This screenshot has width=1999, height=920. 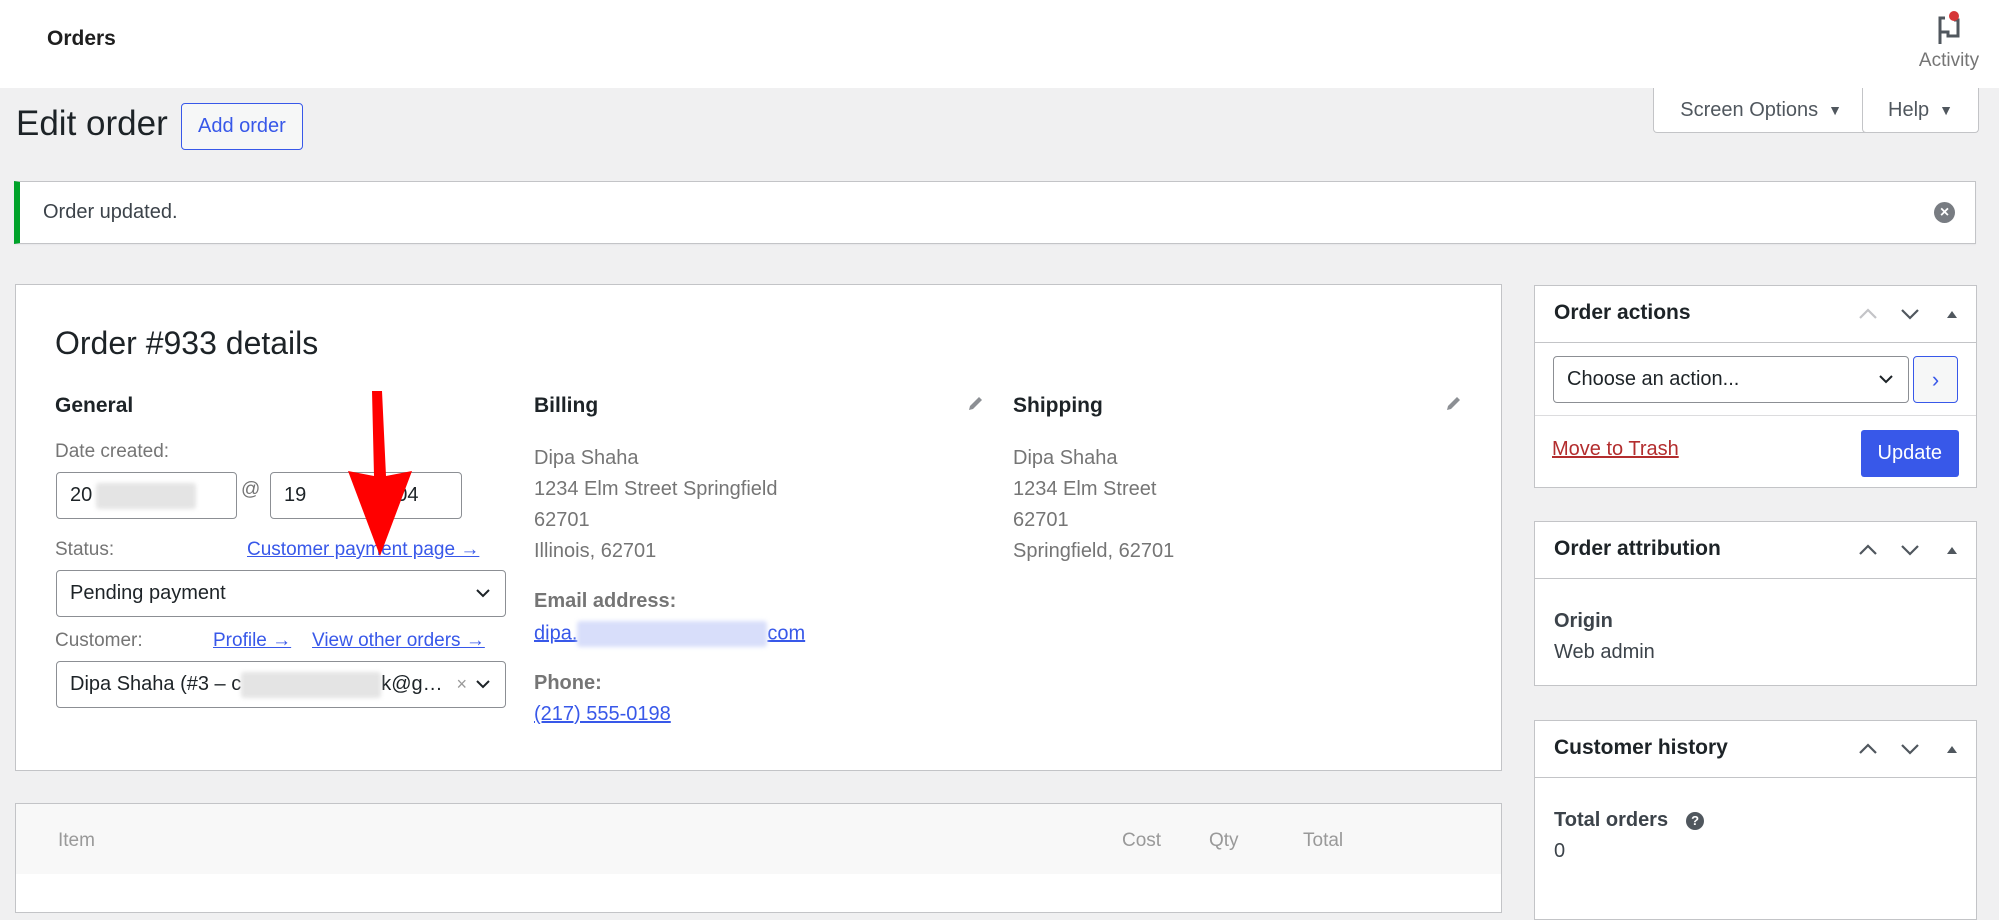 What do you see at coordinates (602, 714) in the screenshot?
I see `phone-link: (217) 555-0198` at bounding box center [602, 714].